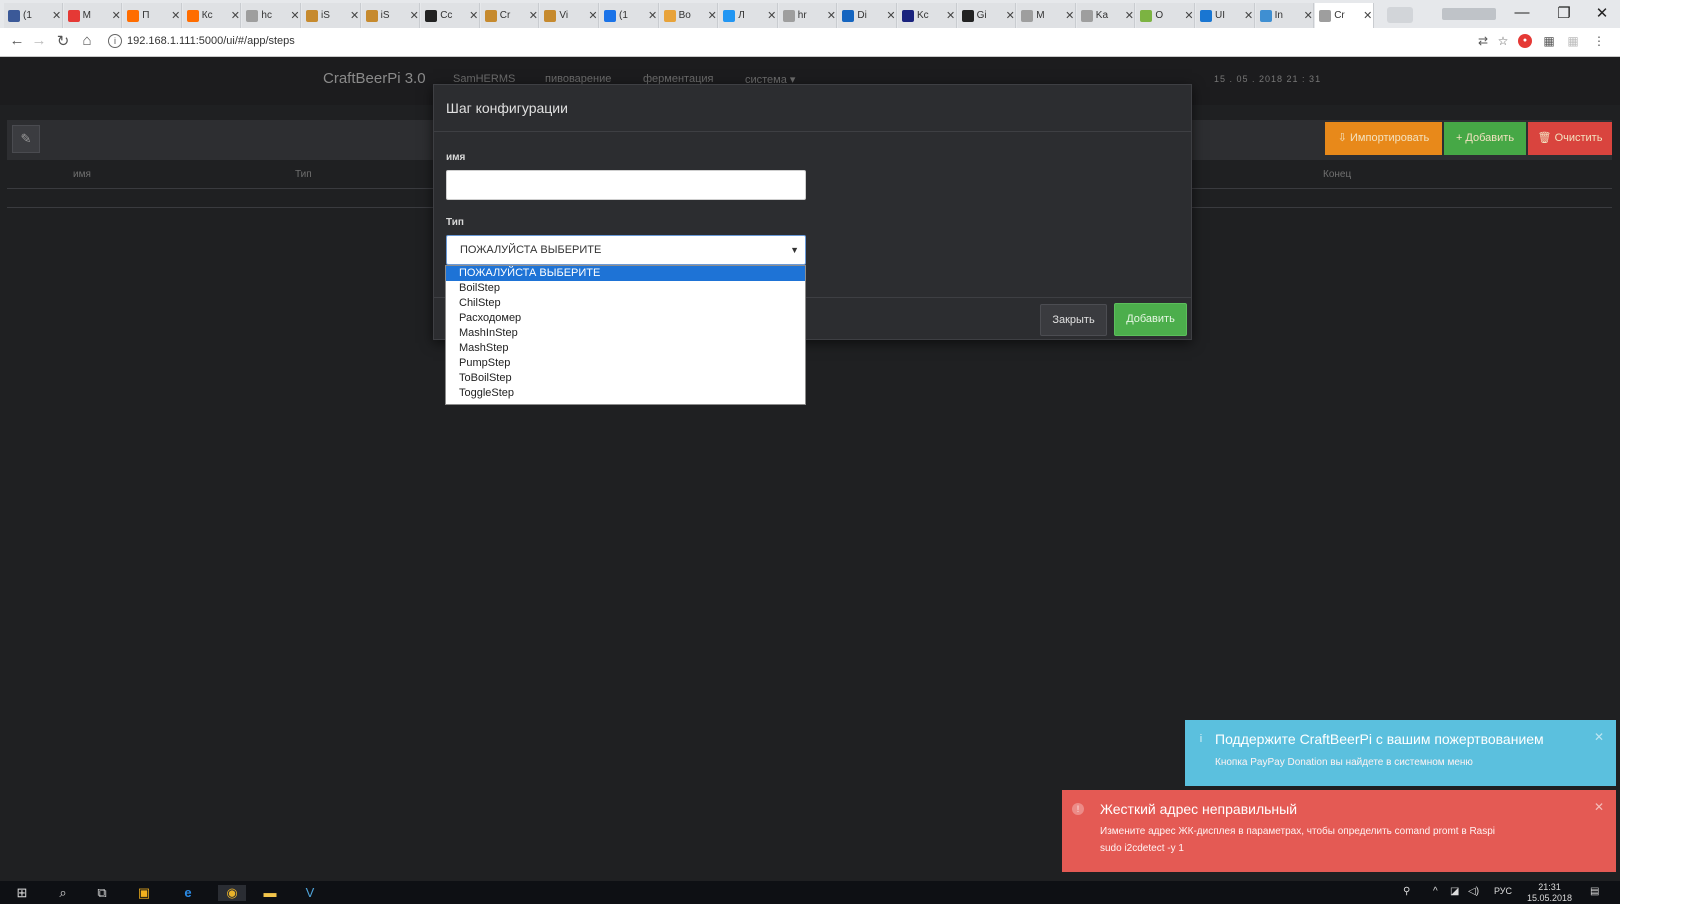 Image resolution: width=1702 pixels, height=904 pixels. Describe the element at coordinates (450, 15) in the screenshot. I see `browser-tab: Cc ✕` at that location.